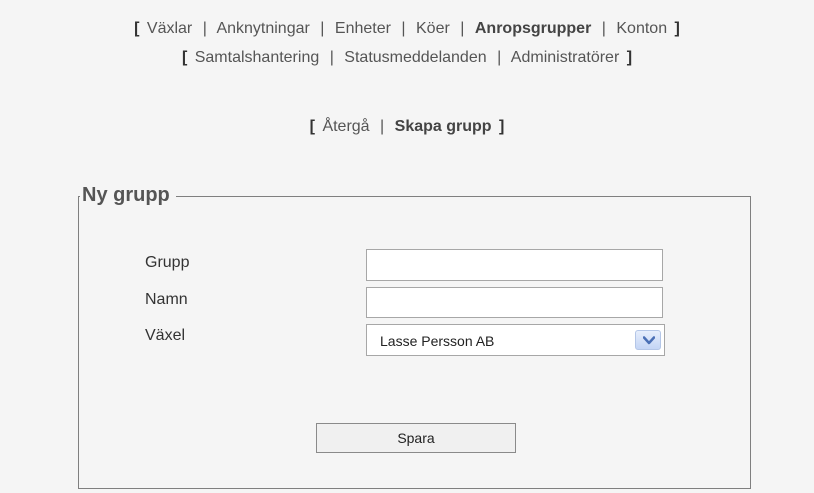 This screenshot has width=814, height=493. I want to click on nav-link-administratorer: Administratörer, so click(565, 57).